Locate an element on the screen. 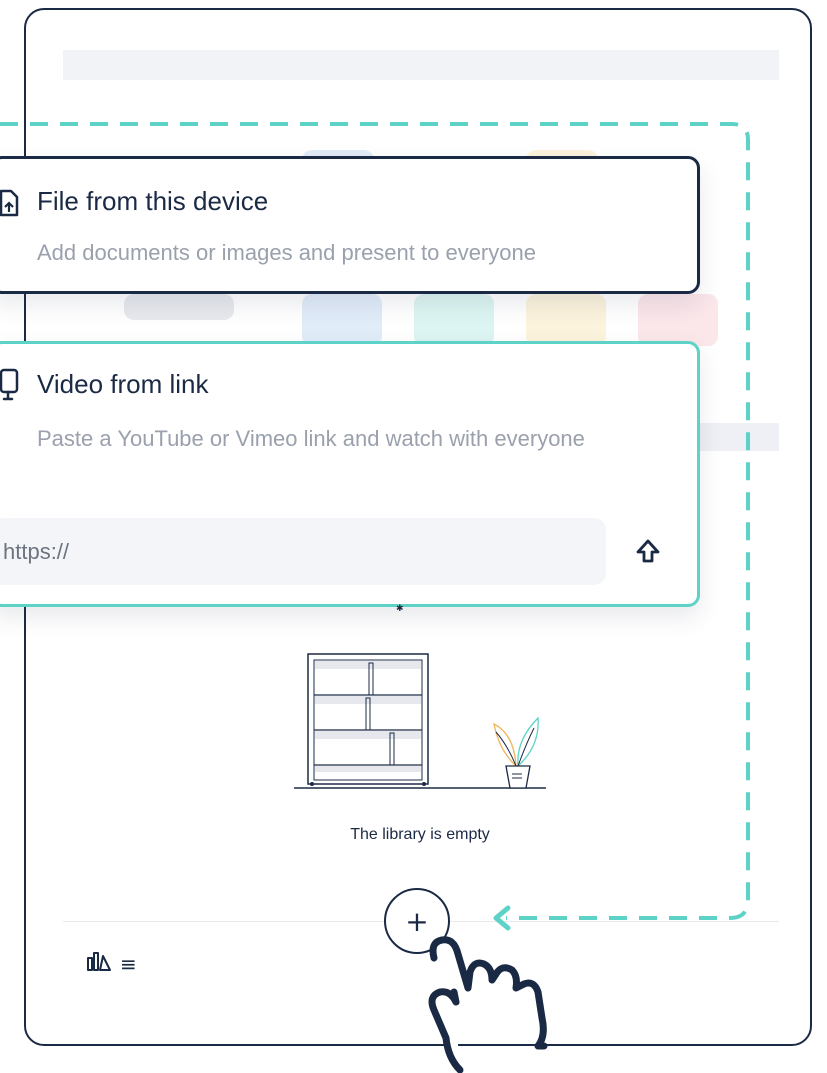 Image resolution: width=827 pixels, height=1073 pixels. video-url-input is located at coordinates (303, 551).